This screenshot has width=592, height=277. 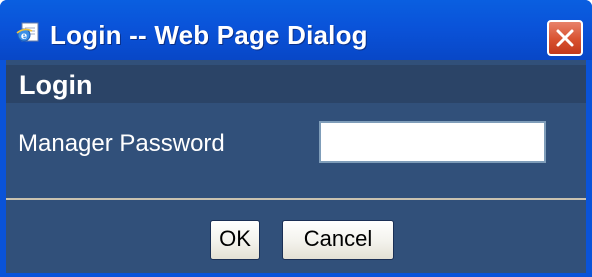 I want to click on ie-page-icon: e, so click(x=29, y=32).